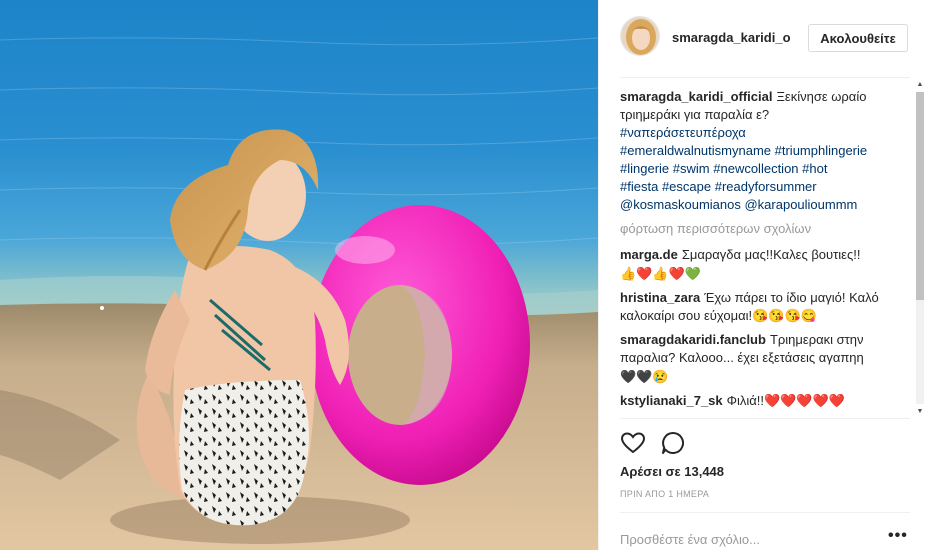 The height and width of the screenshot is (550, 928). Describe the element at coordinates (858, 38) in the screenshot. I see `following-button: Ακολουθείτε` at that location.